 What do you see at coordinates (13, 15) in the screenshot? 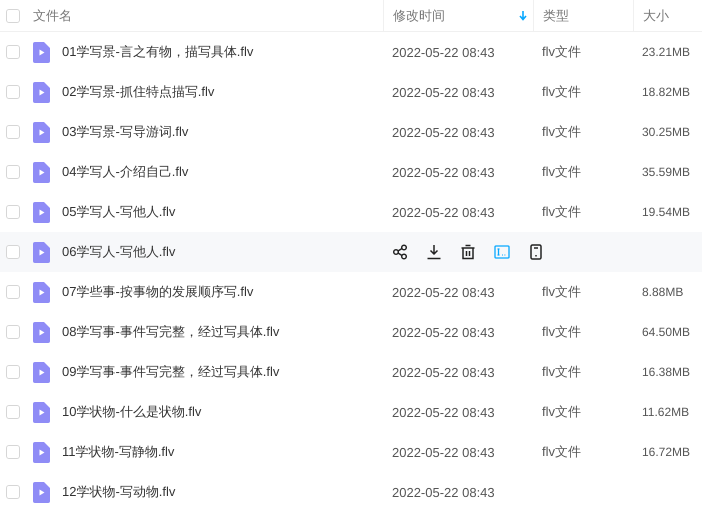
I see `select-all-checkbox` at bounding box center [13, 15].